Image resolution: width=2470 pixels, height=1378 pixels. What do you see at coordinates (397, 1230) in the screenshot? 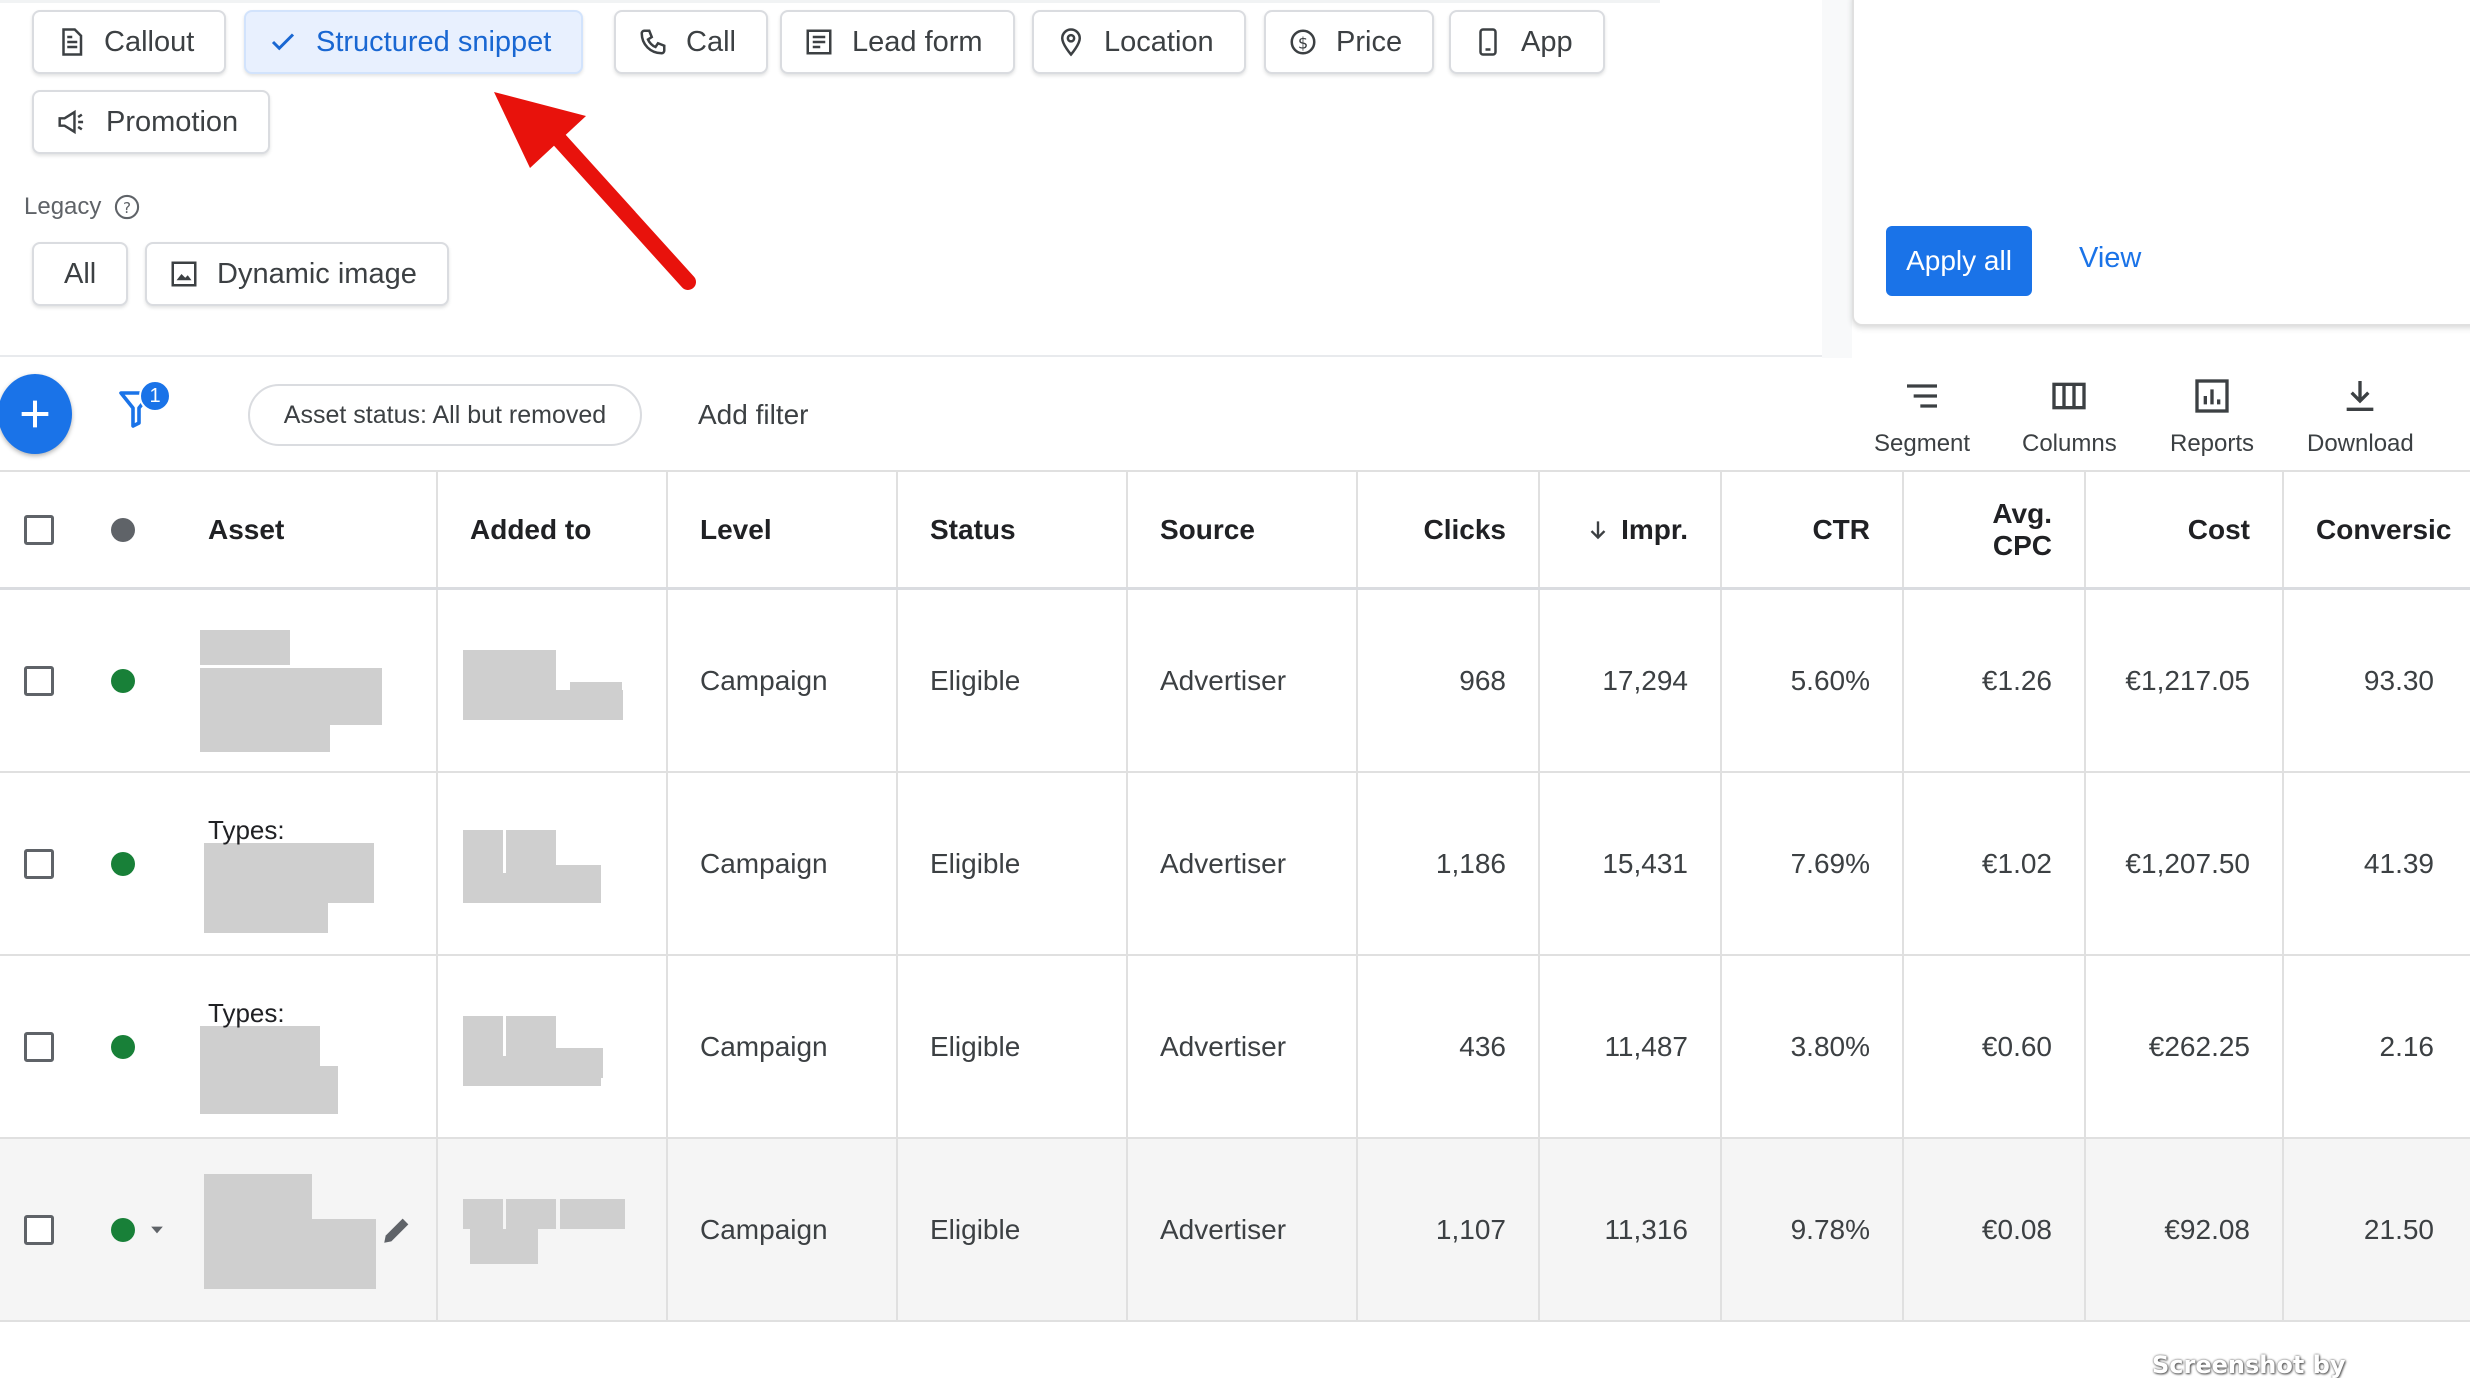
I see `edit-pencil-icon` at bounding box center [397, 1230].